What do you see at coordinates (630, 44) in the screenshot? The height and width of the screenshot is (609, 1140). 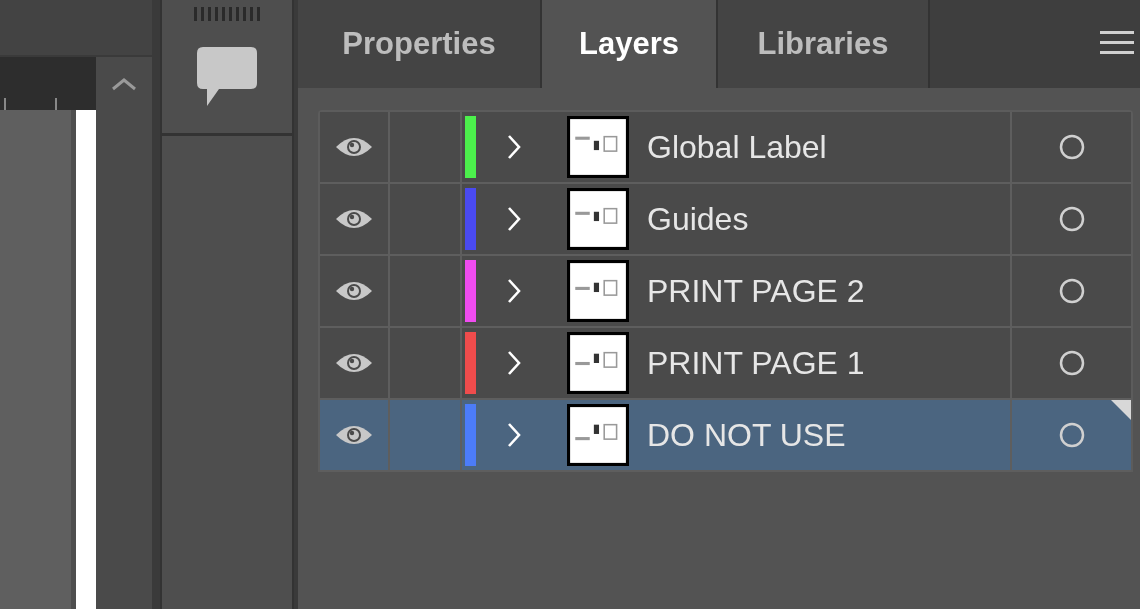 I see `panel-tab: Layers` at bounding box center [630, 44].